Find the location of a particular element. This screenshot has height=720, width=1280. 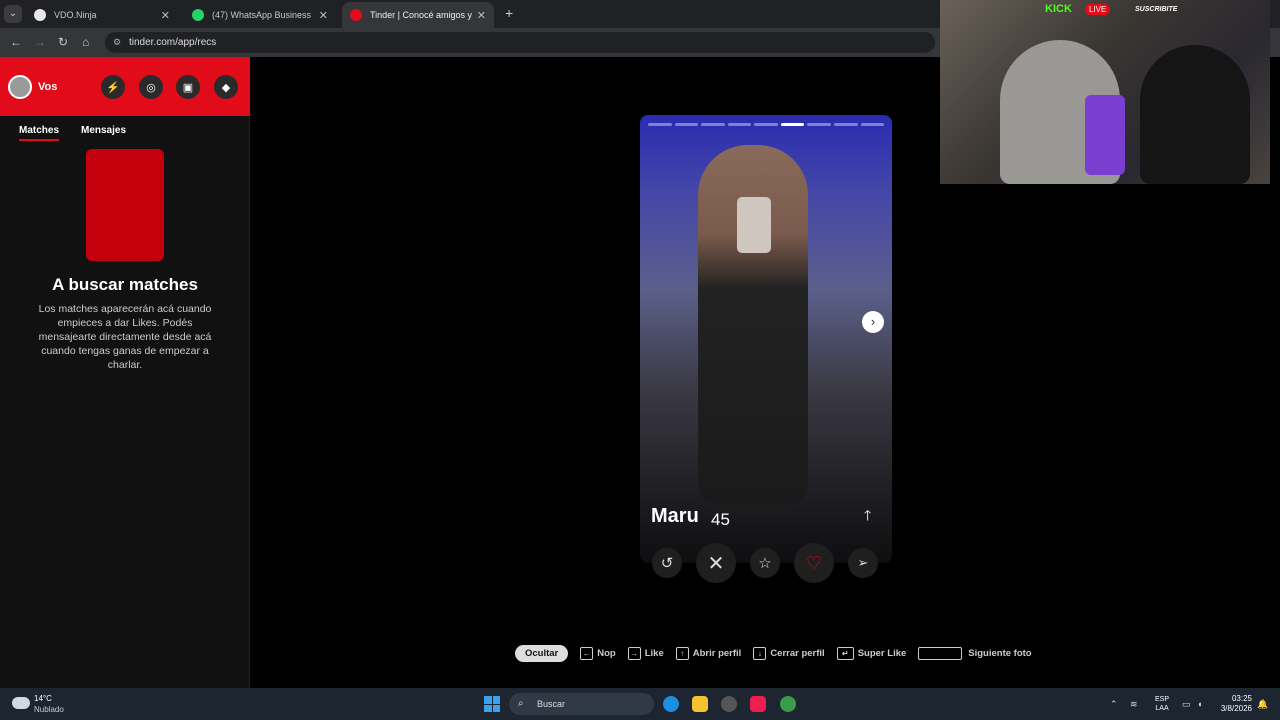

site-info-icon: ⚙ is located at coordinates (117, 42).